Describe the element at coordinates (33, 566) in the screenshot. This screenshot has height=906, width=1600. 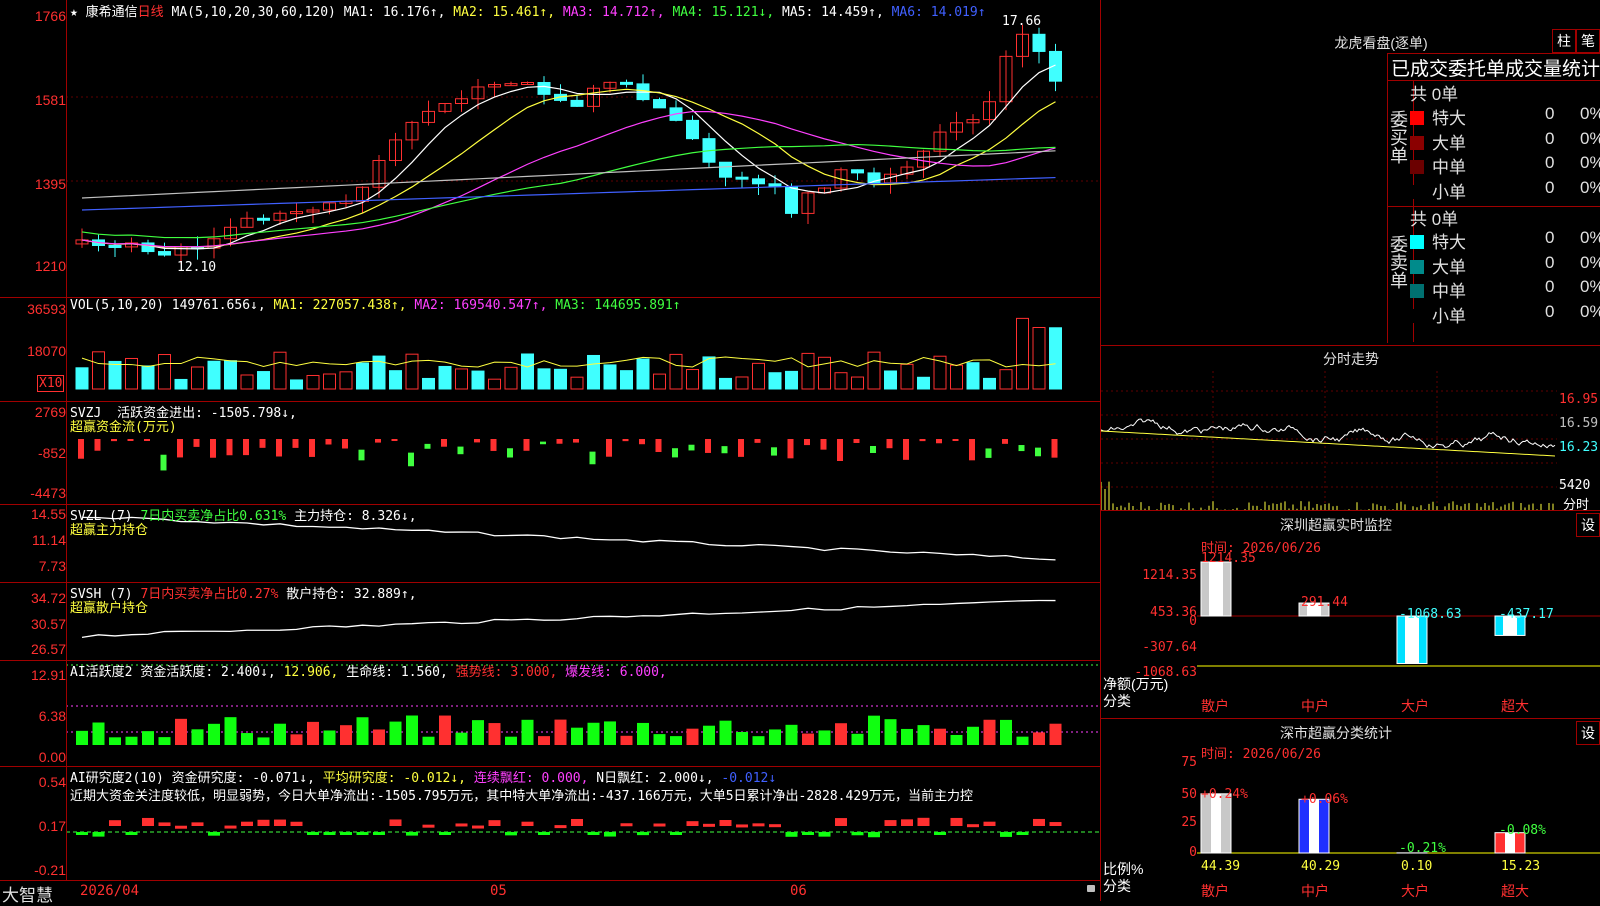
I see `axis-label: 7.73` at that location.